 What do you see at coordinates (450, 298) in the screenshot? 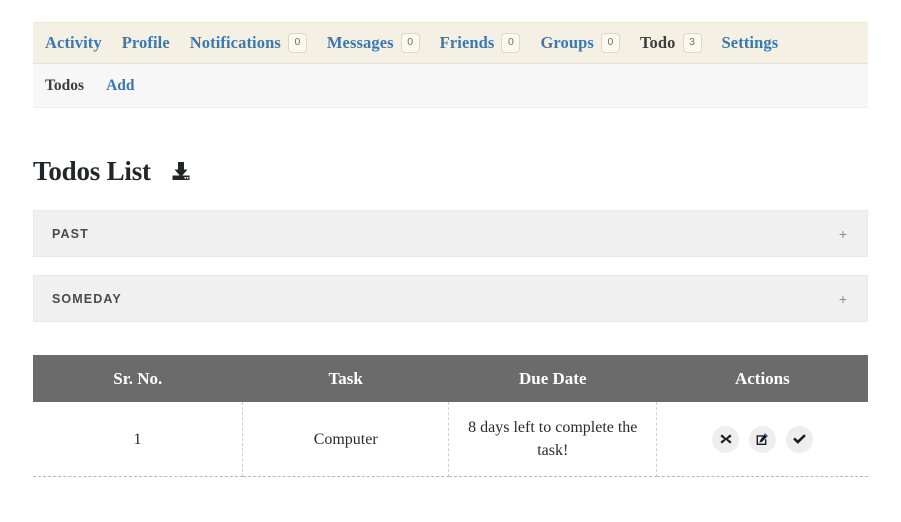
I see `accordion-someday: SOMEDAY +` at bounding box center [450, 298].